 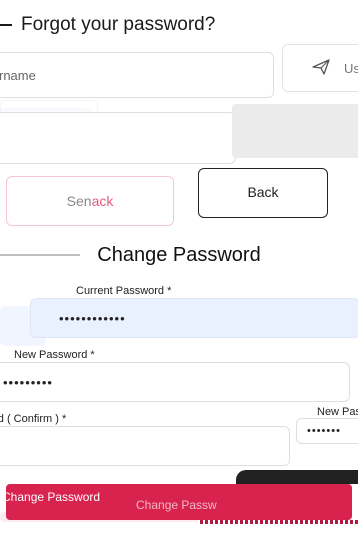 I want to click on send-button-label-left: Sen, so click(x=79, y=201).